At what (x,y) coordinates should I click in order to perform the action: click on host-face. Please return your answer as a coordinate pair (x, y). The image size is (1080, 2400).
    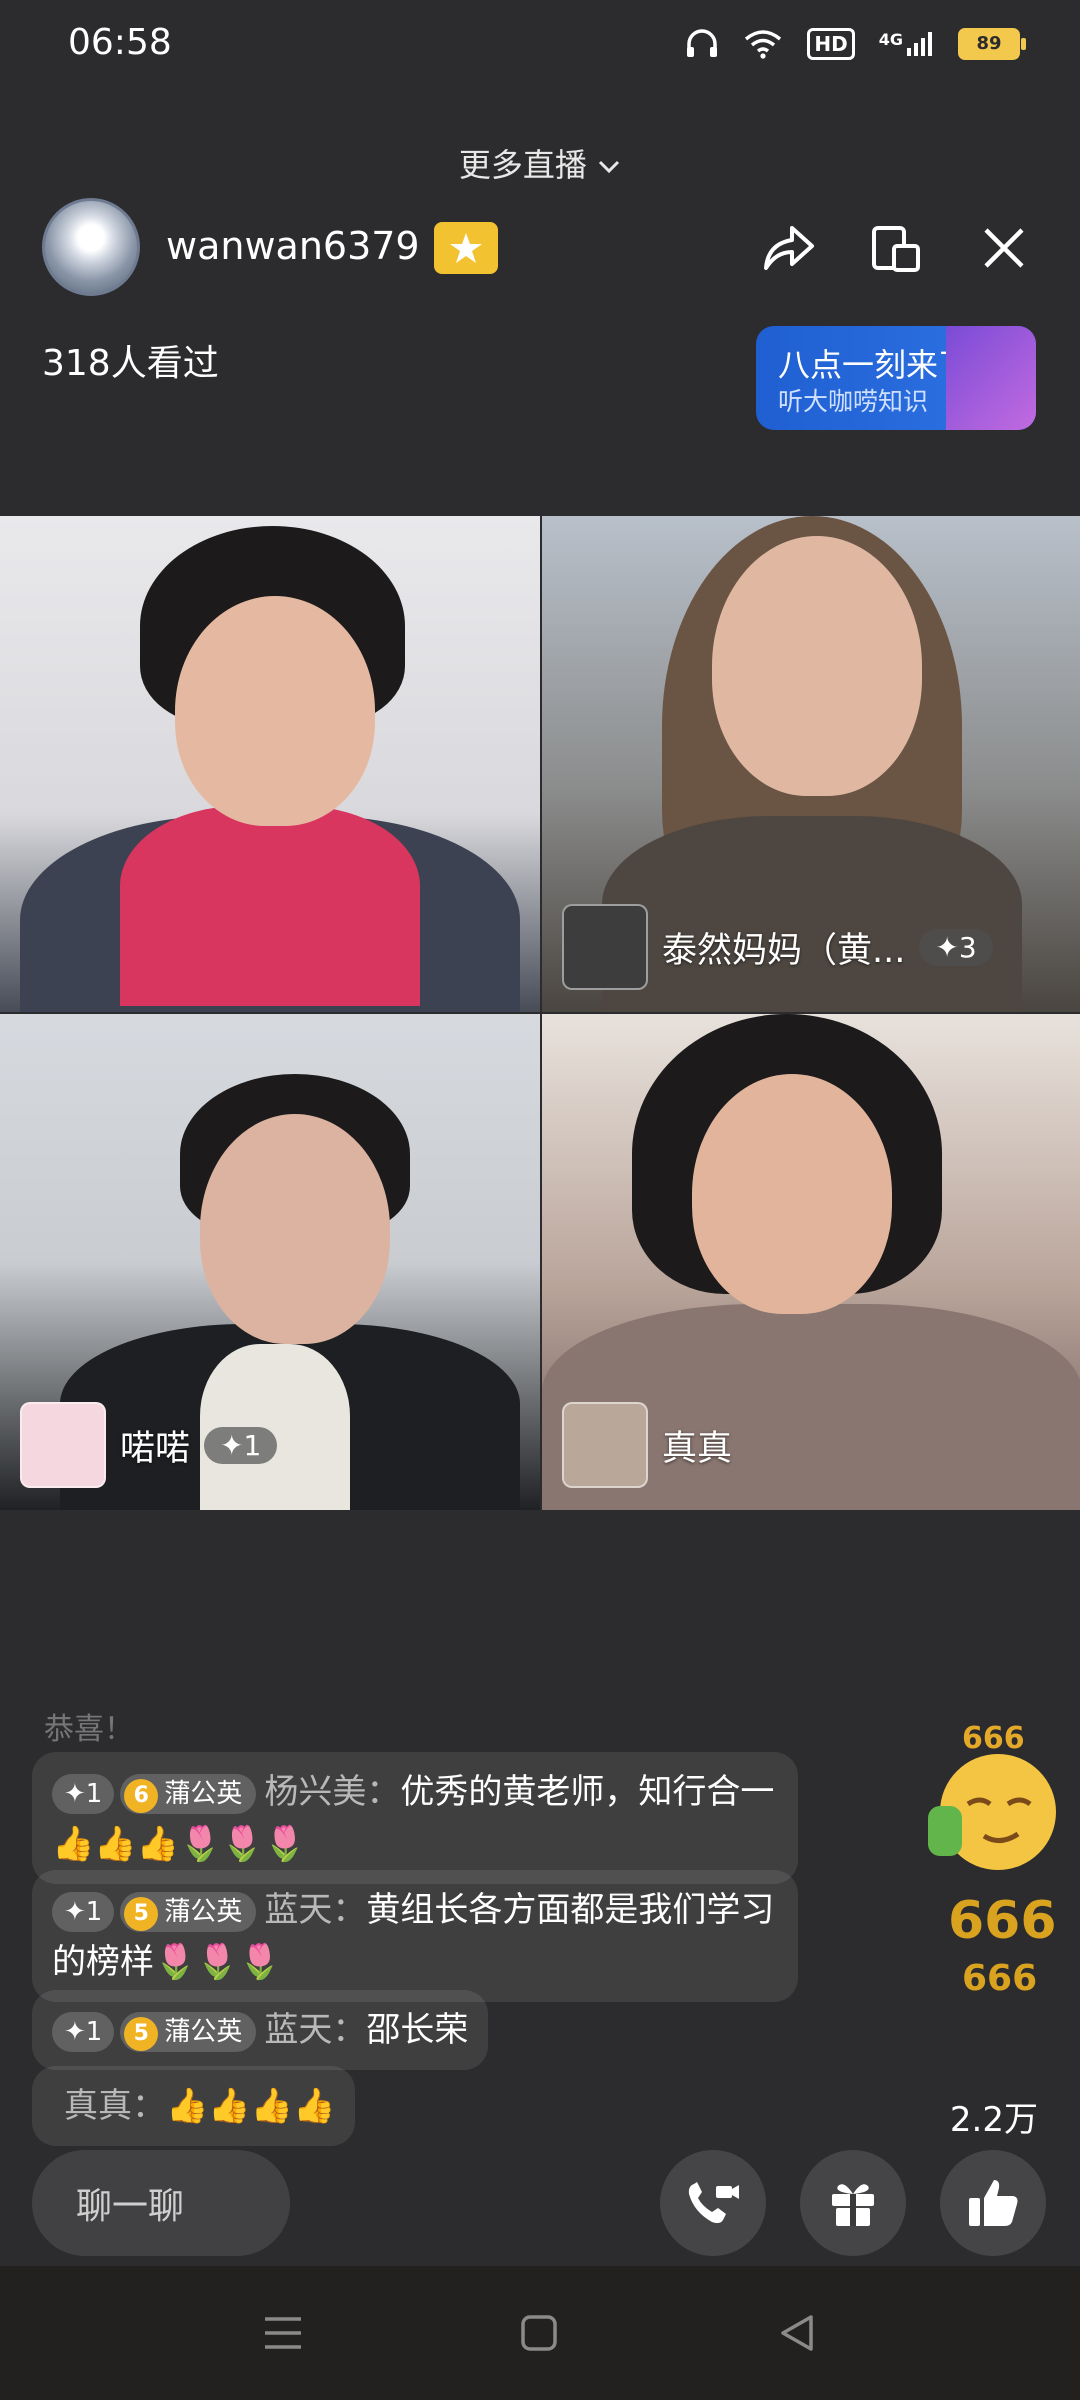
    Looking at the image, I should click on (275, 711).